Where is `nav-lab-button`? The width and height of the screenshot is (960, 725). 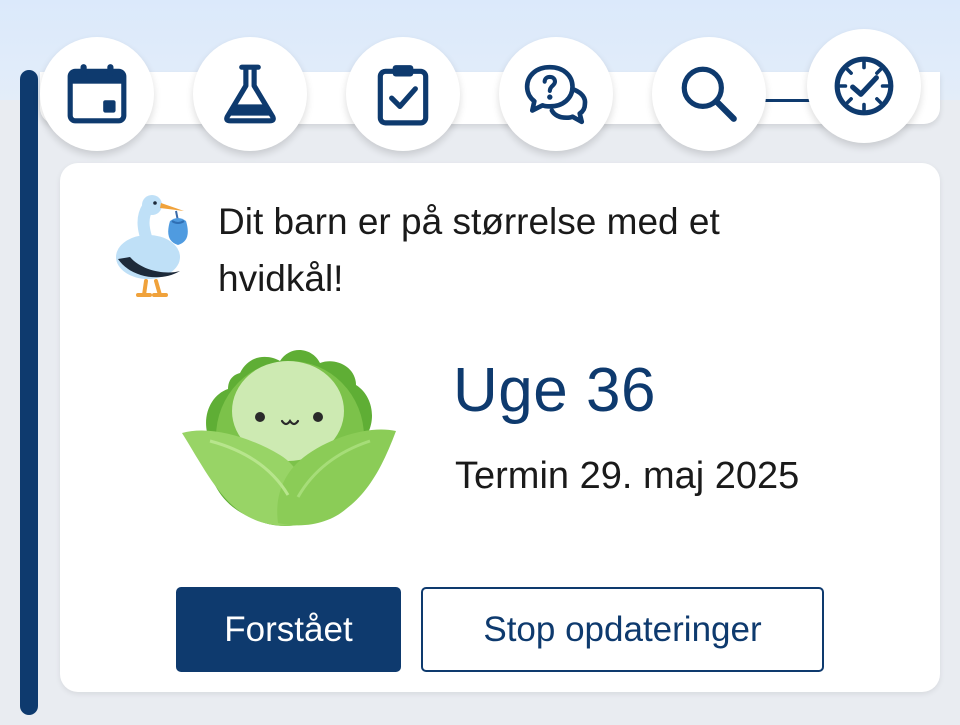
nav-lab-button is located at coordinates (250, 94).